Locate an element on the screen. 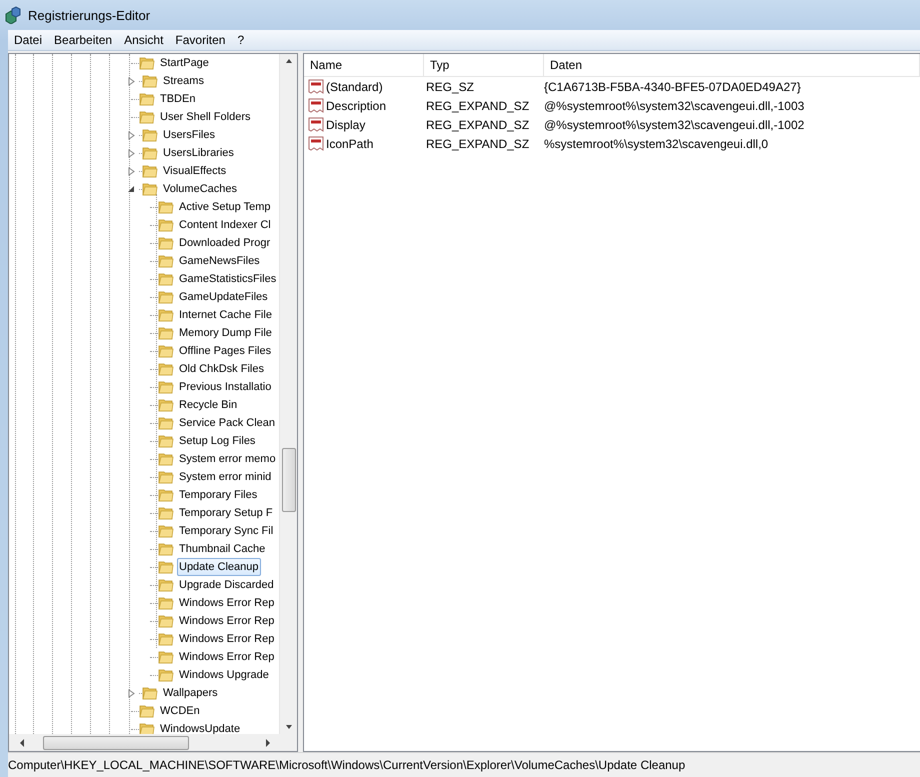 This screenshot has width=920, height=777. tree-item: Windows Upgrade is located at coordinates (224, 675).